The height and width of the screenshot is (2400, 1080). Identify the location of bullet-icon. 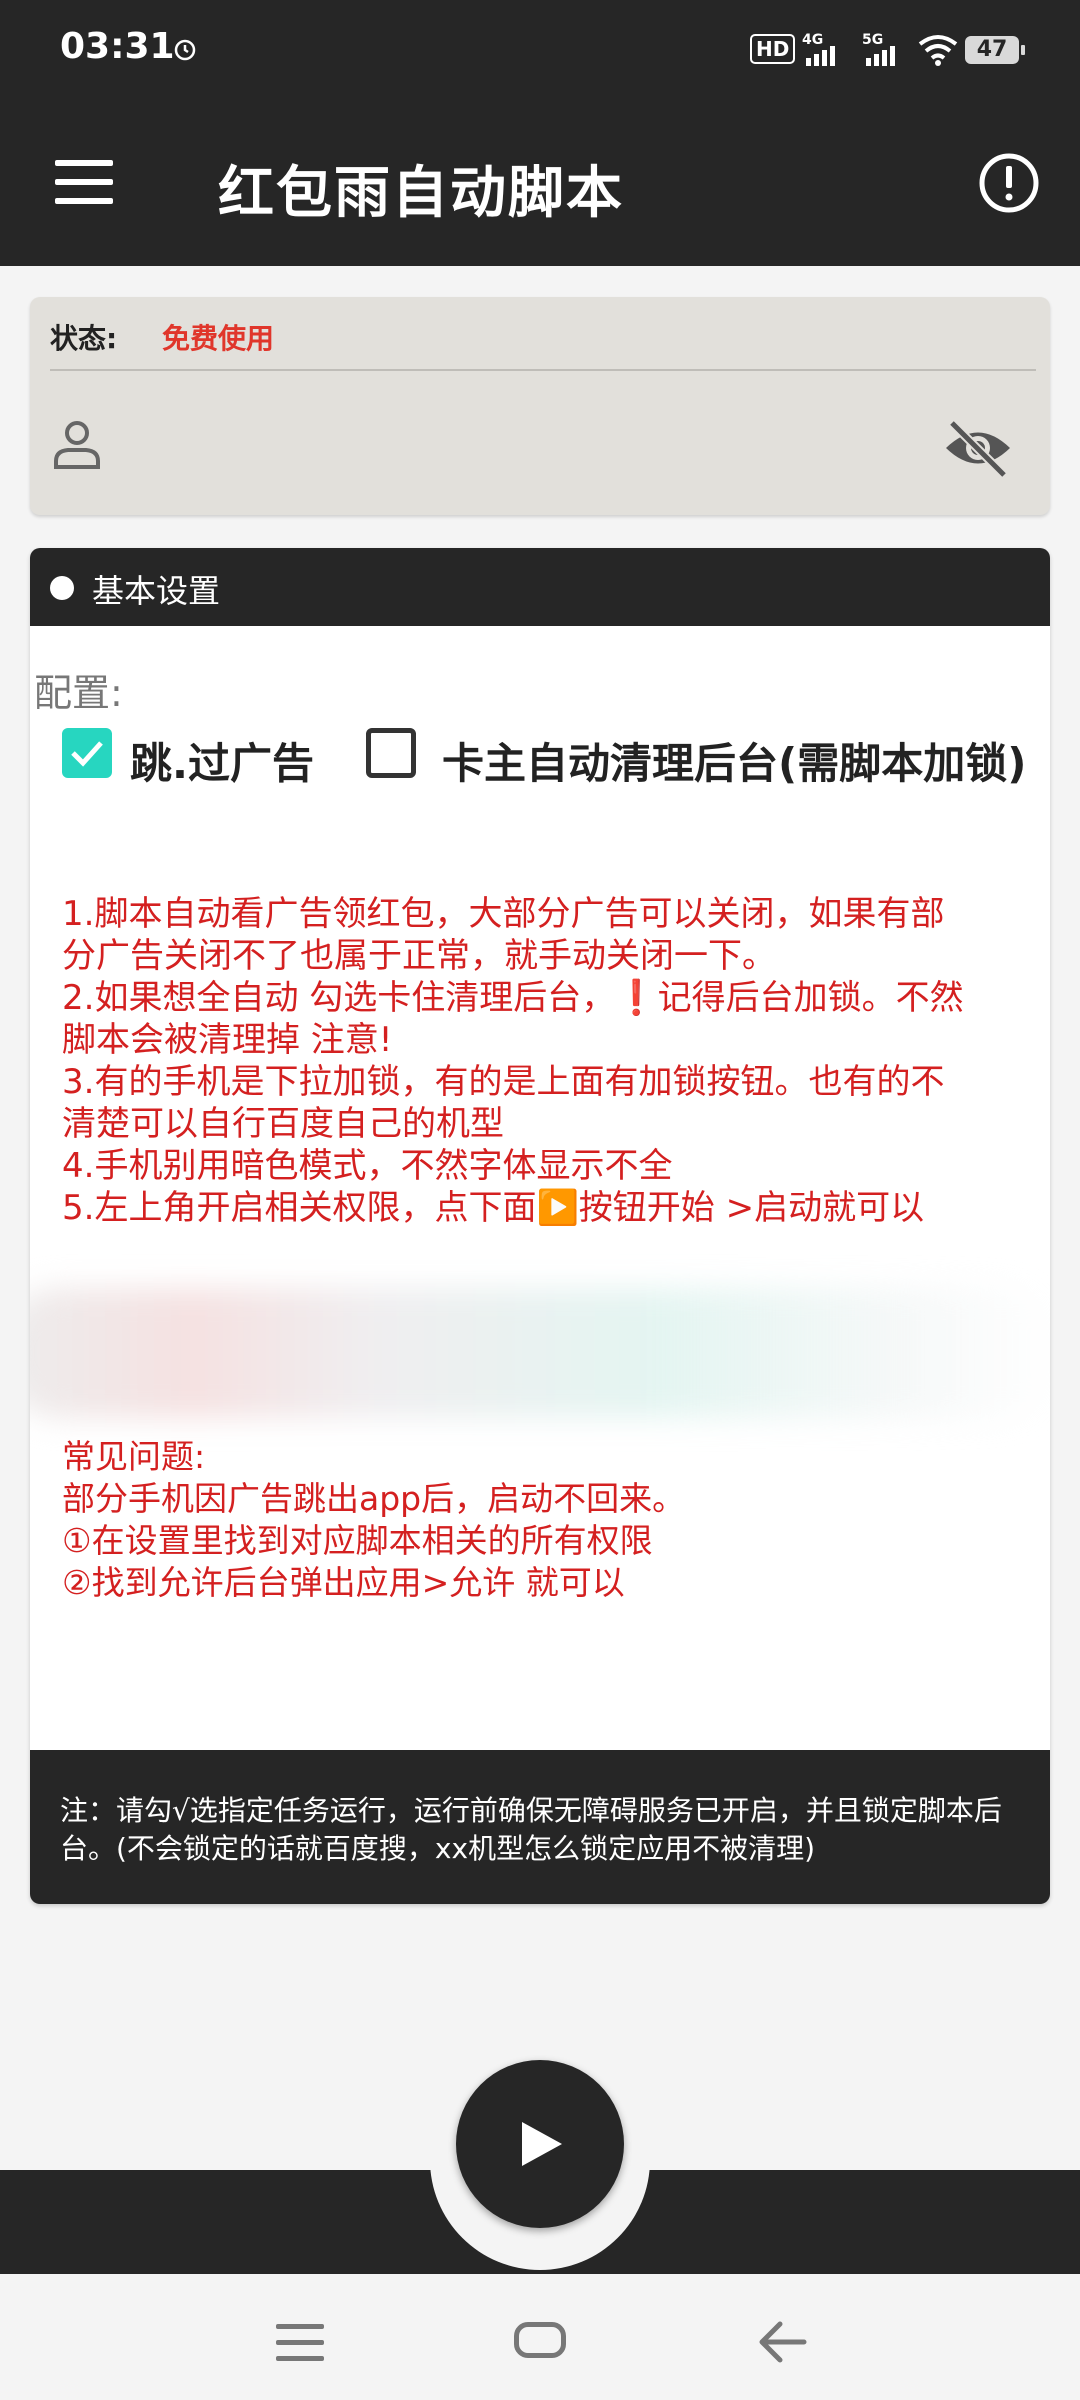
(62, 588).